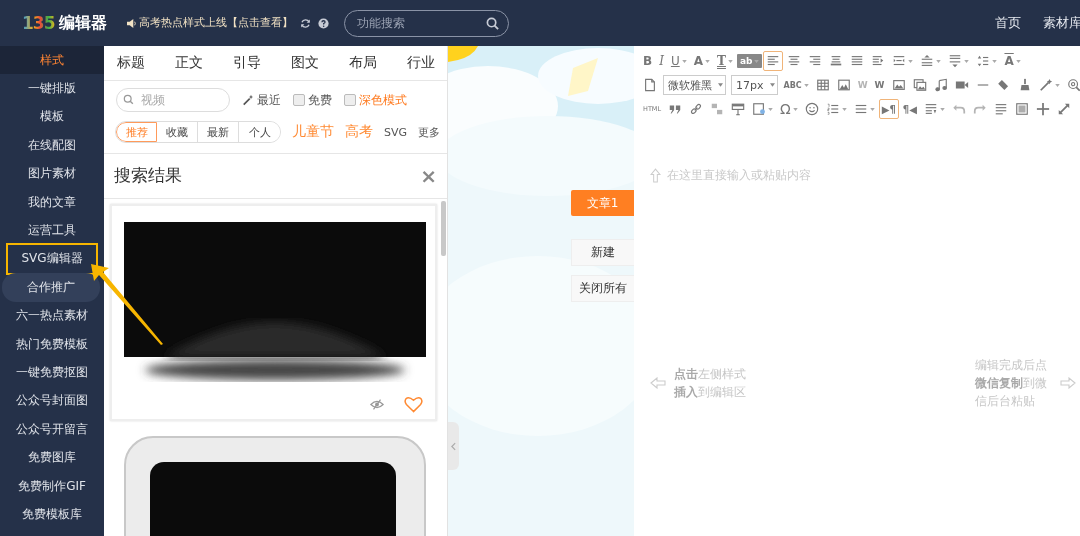  I want to click on sidebar-item: 样式, so click(52, 60).